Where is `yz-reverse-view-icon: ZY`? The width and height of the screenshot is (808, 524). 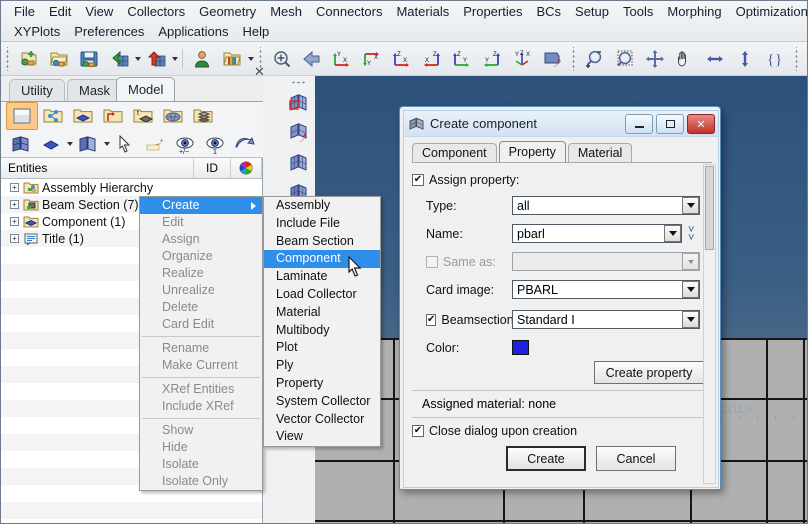 yz-reverse-view-icon: ZY is located at coordinates (492, 59).